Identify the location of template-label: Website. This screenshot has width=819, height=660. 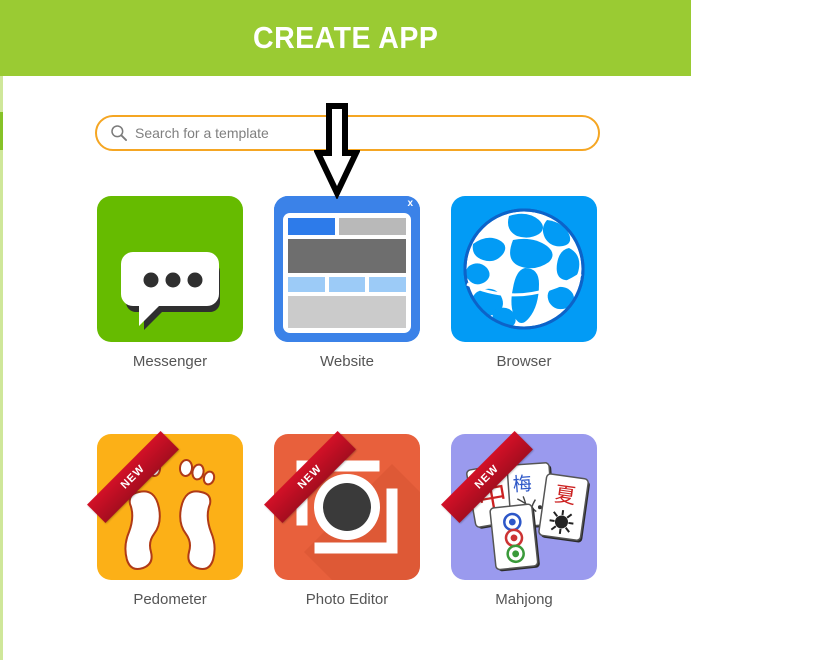
(347, 361).